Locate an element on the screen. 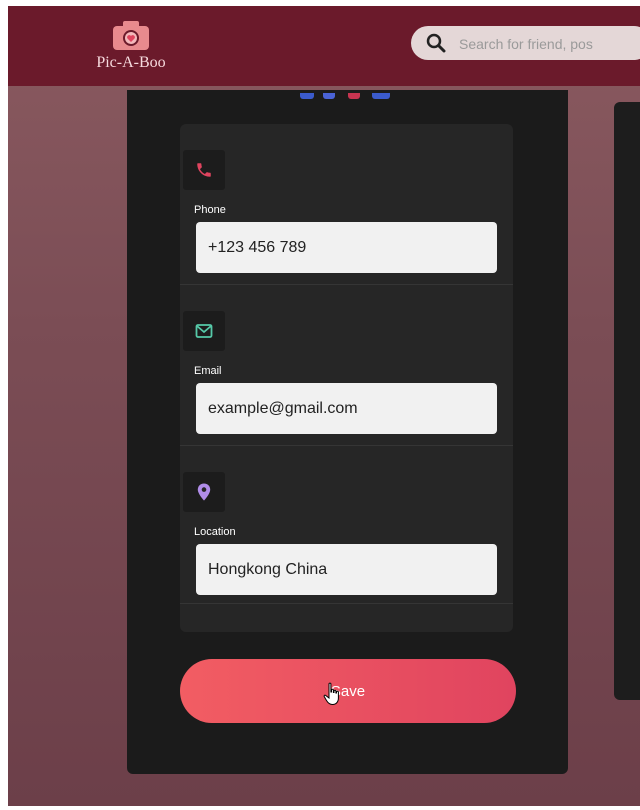  location-input is located at coordinates (346, 569).